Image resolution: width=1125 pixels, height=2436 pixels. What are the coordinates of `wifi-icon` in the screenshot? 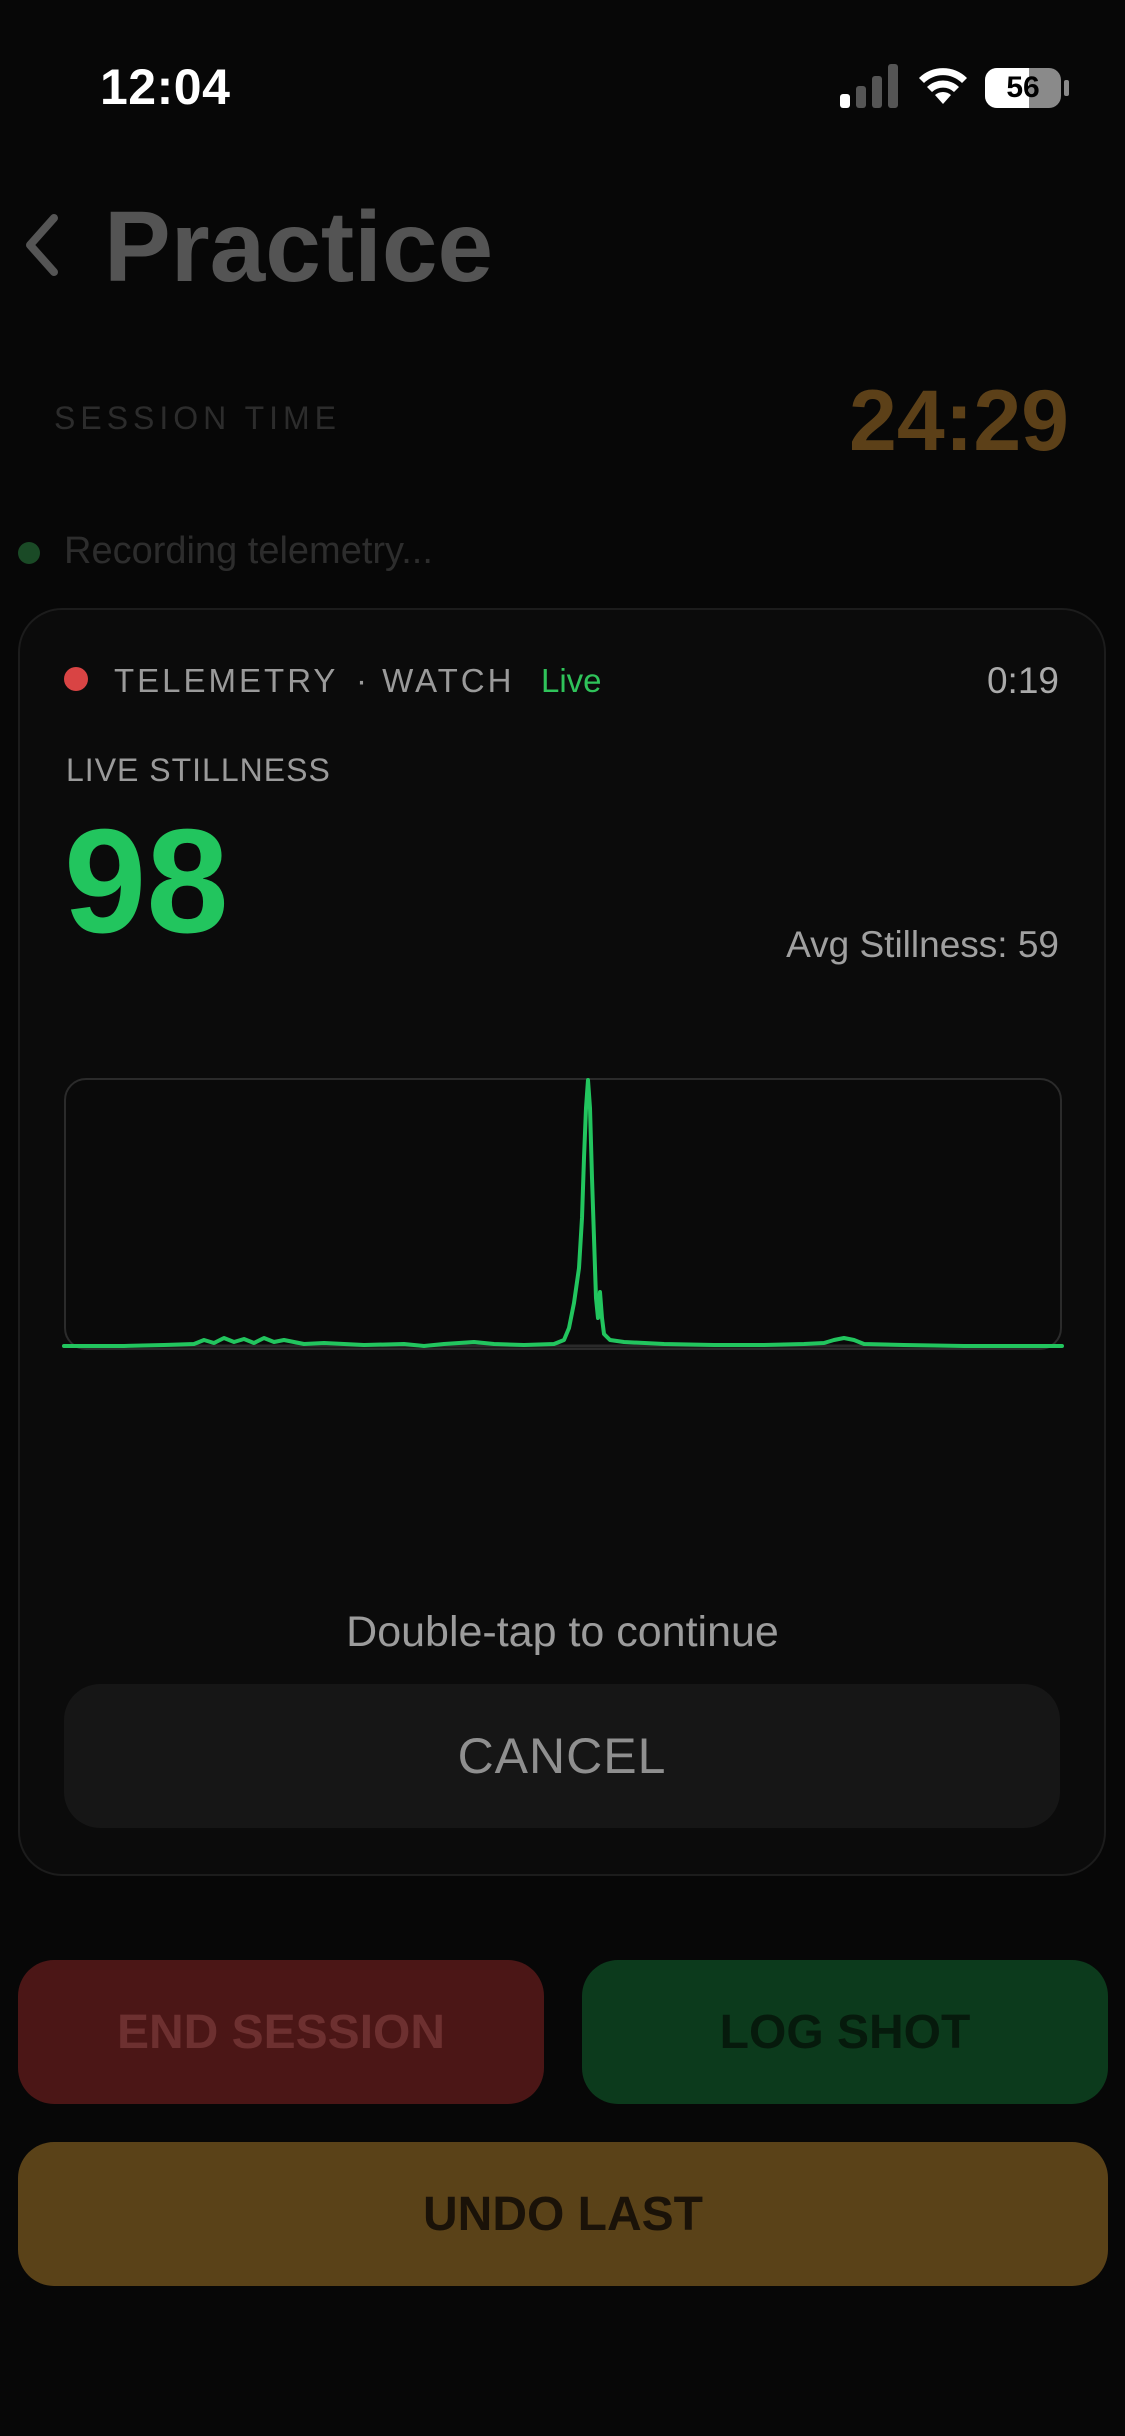 It's located at (943, 86).